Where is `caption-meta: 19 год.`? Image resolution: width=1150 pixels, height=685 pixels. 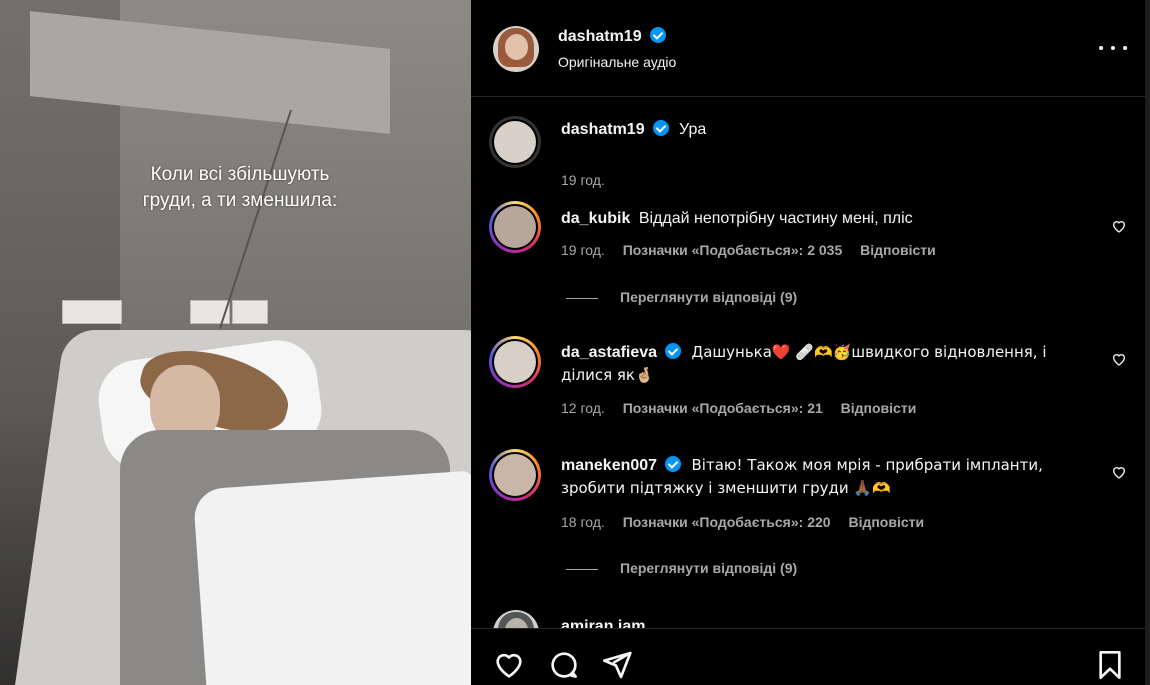 caption-meta: 19 год. is located at coordinates (590, 180).